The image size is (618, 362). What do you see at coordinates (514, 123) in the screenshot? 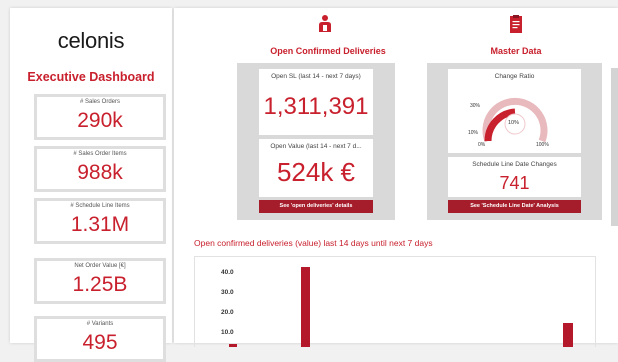
I see `gauge-center-label: 10%` at bounding box center [514, 123].